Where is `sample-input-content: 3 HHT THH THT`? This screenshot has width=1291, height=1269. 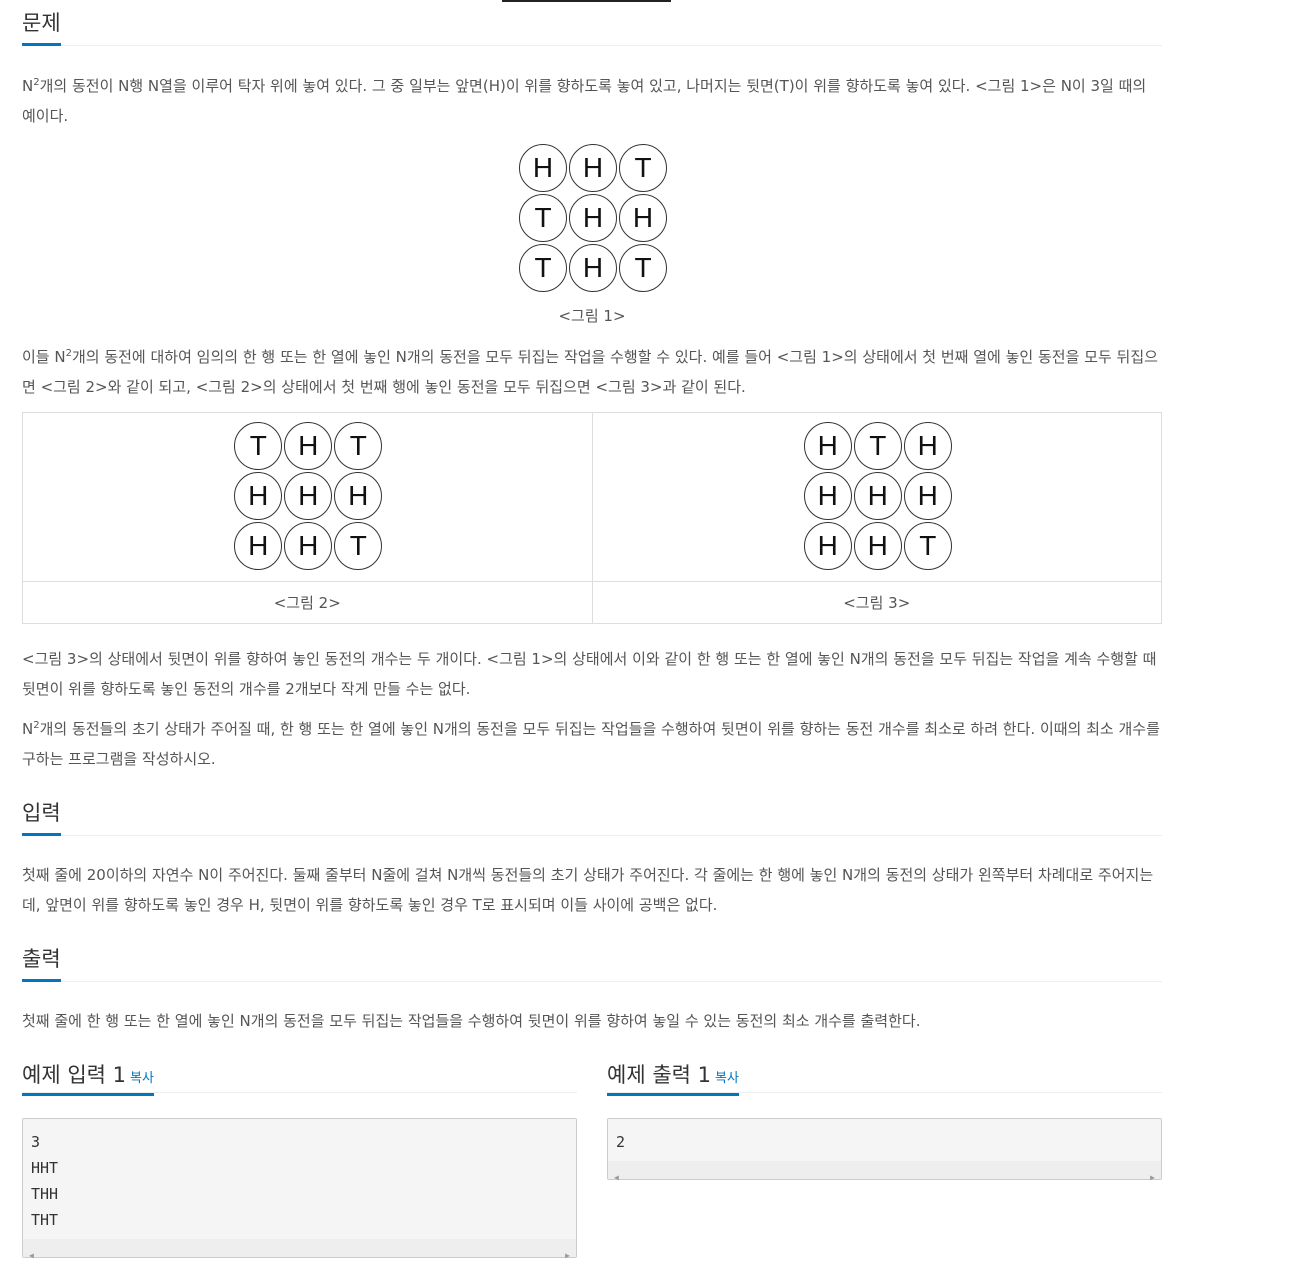
sample-input-content: 3 HHT THH THT is located at coordinates (45, 1181).